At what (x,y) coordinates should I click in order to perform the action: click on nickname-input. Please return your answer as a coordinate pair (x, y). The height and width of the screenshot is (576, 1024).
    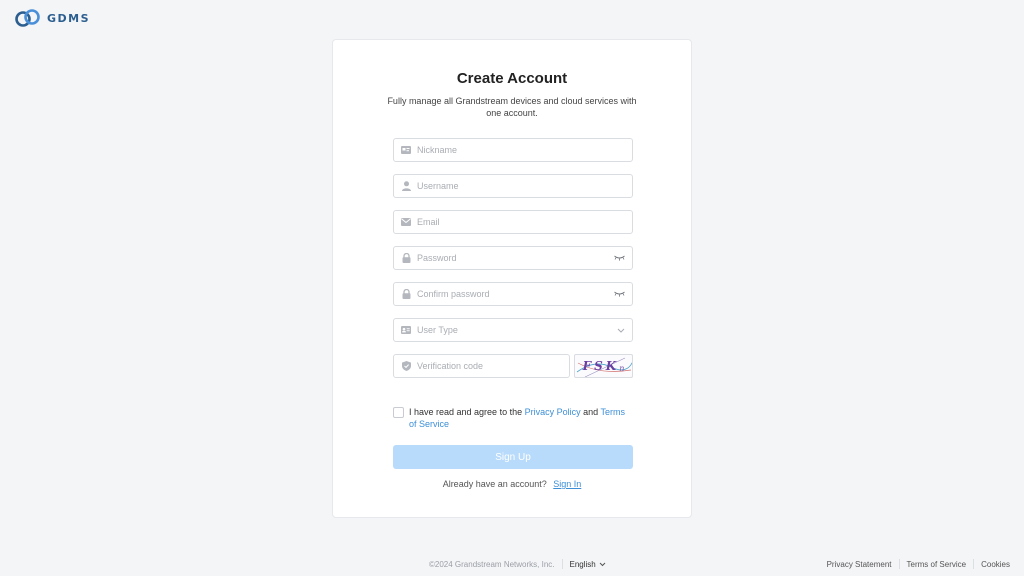
    Looking at the image, I should click on (524, 150).